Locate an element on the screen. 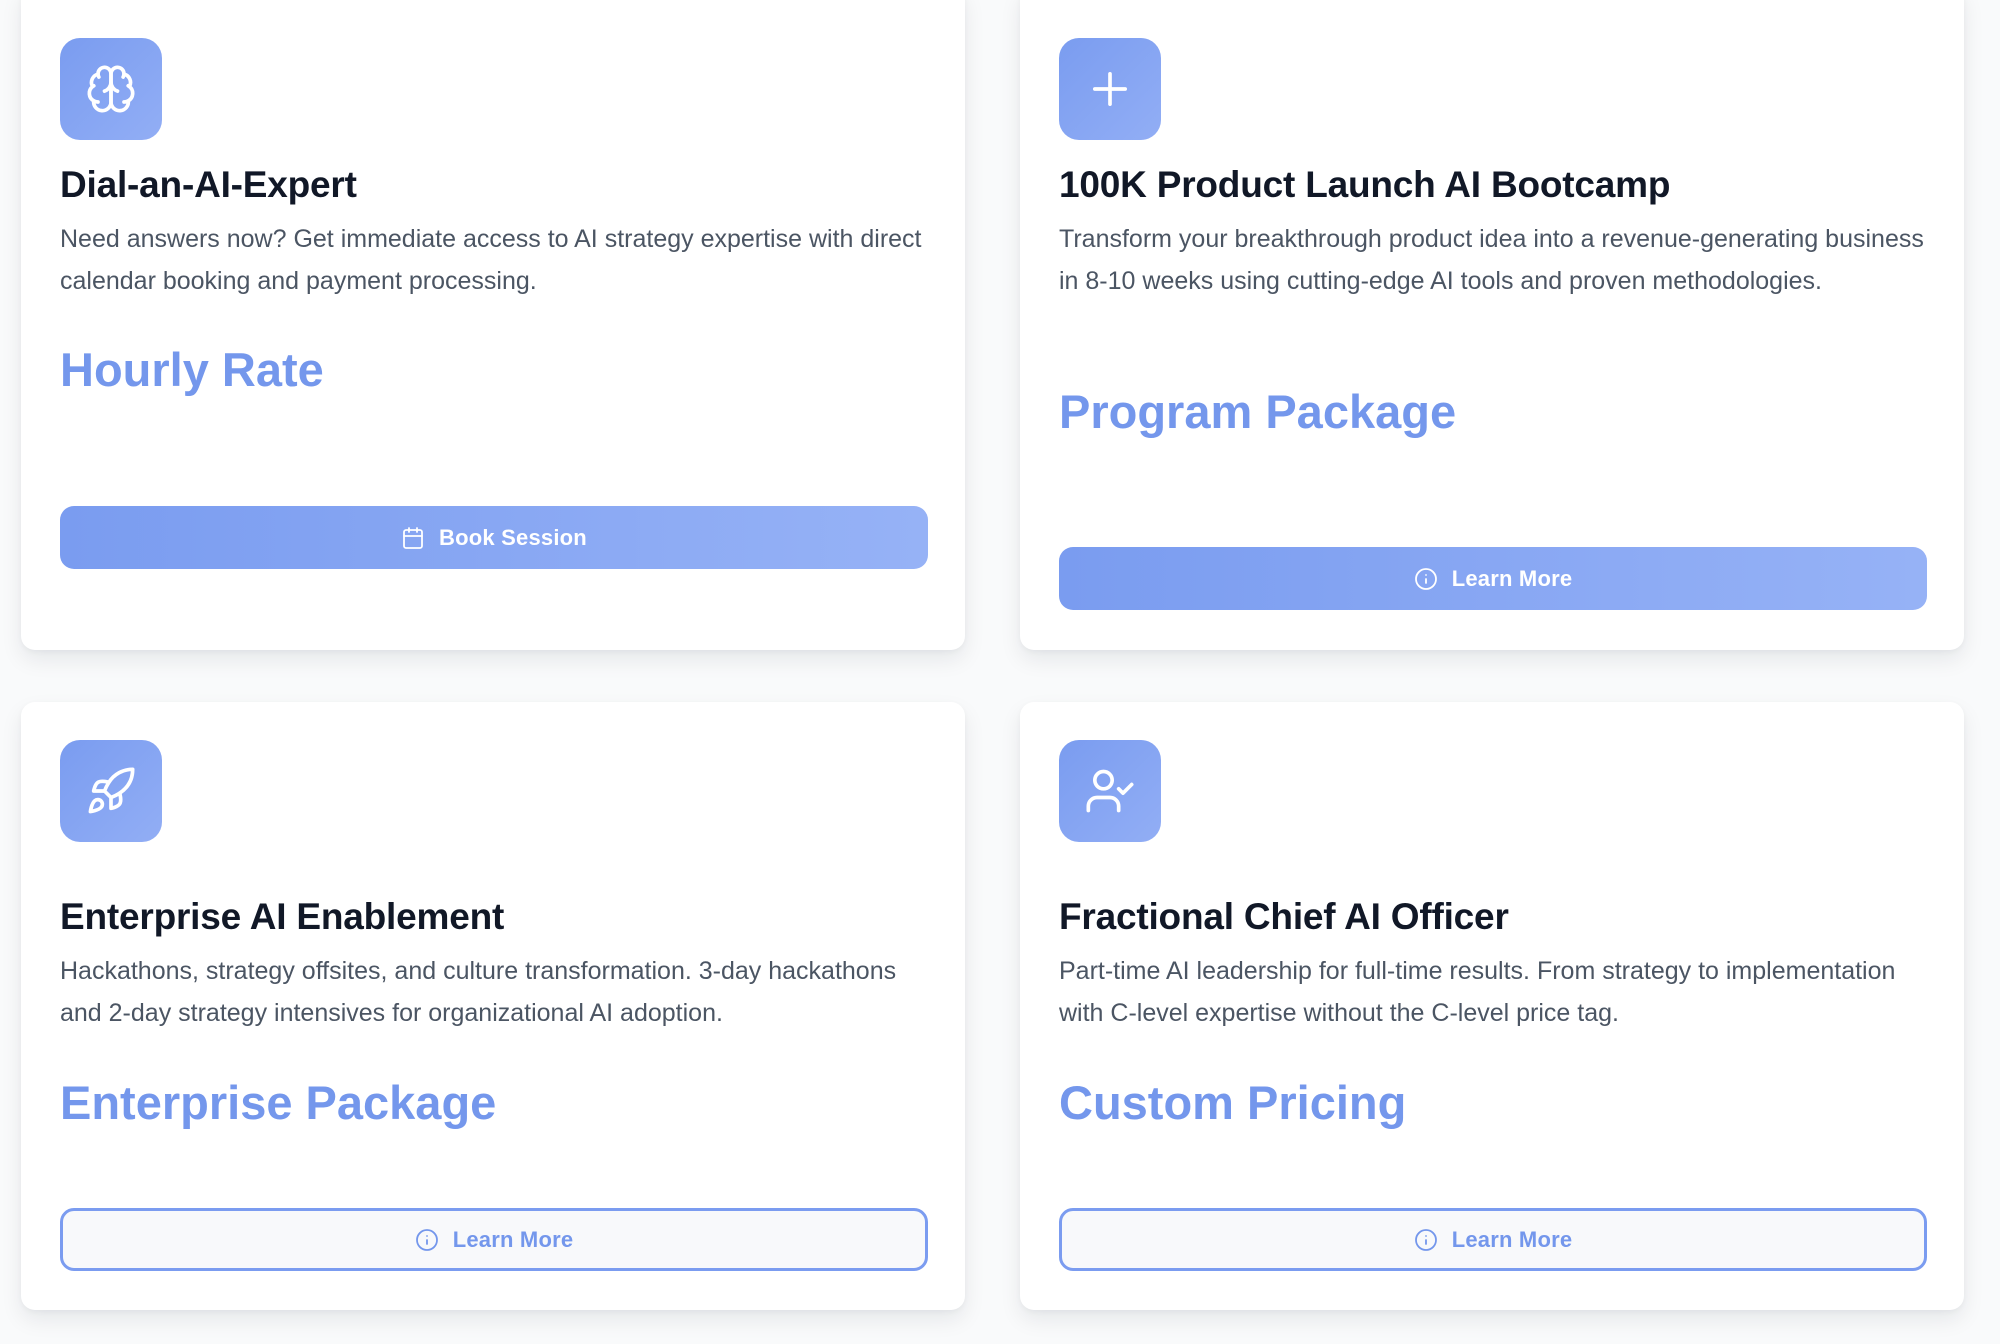 This screenshot has width=2000, height=1344. rocket-icon is located at coordinates (111, 791).